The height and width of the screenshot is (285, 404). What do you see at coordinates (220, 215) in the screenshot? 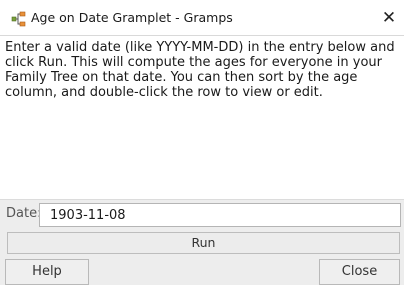
I see `date-input` at bounding box center [220, 215].